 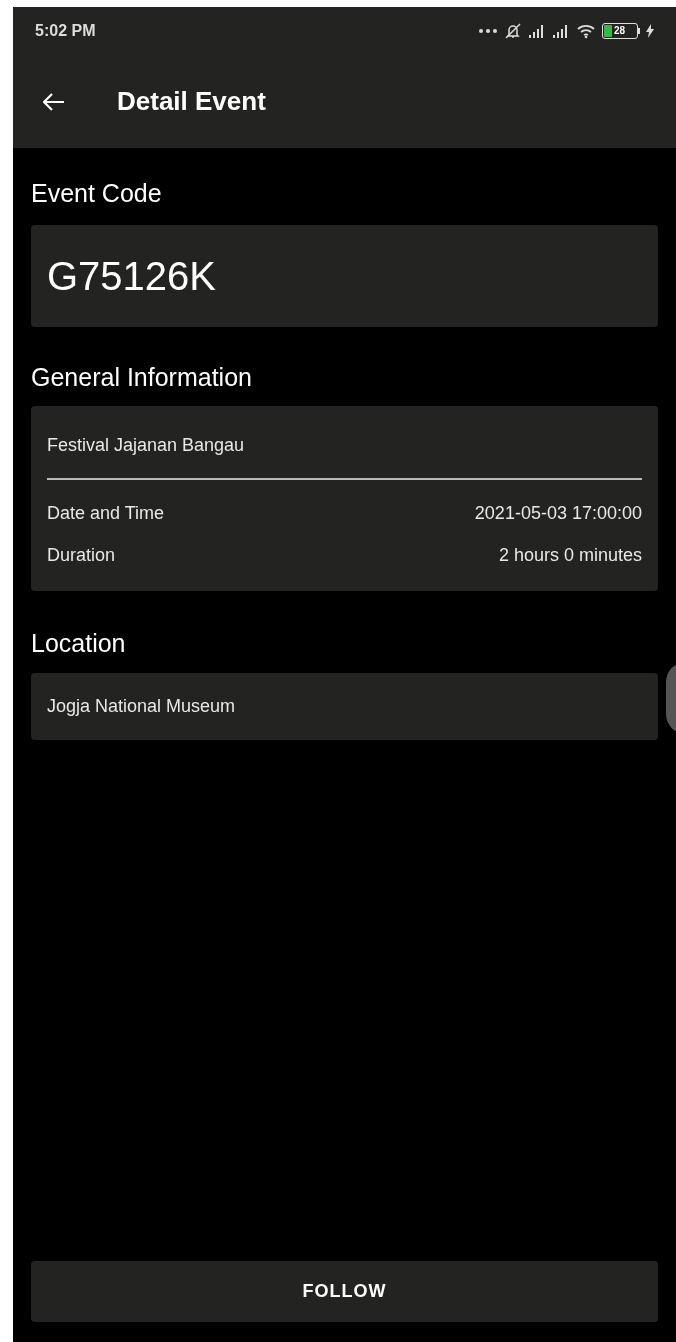 What do you see at coordinates (558, 513) in the screenshot?
I see `info-value: 2021-05-03 17:00:00` at bounding box center [558, 513].